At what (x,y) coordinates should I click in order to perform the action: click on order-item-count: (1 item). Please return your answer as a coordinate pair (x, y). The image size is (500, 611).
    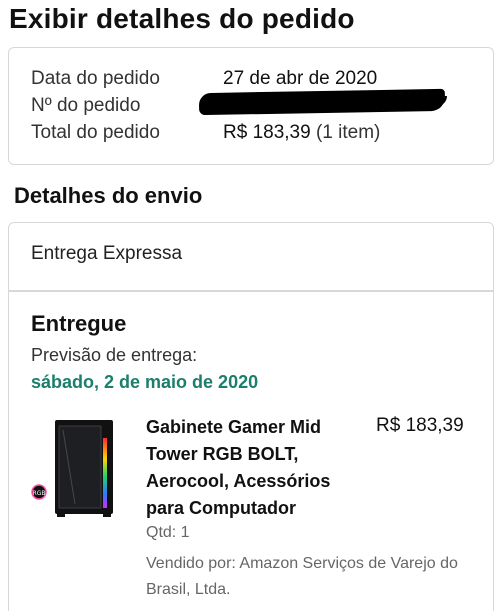
    Looking at the image, I should click on (348, 132).